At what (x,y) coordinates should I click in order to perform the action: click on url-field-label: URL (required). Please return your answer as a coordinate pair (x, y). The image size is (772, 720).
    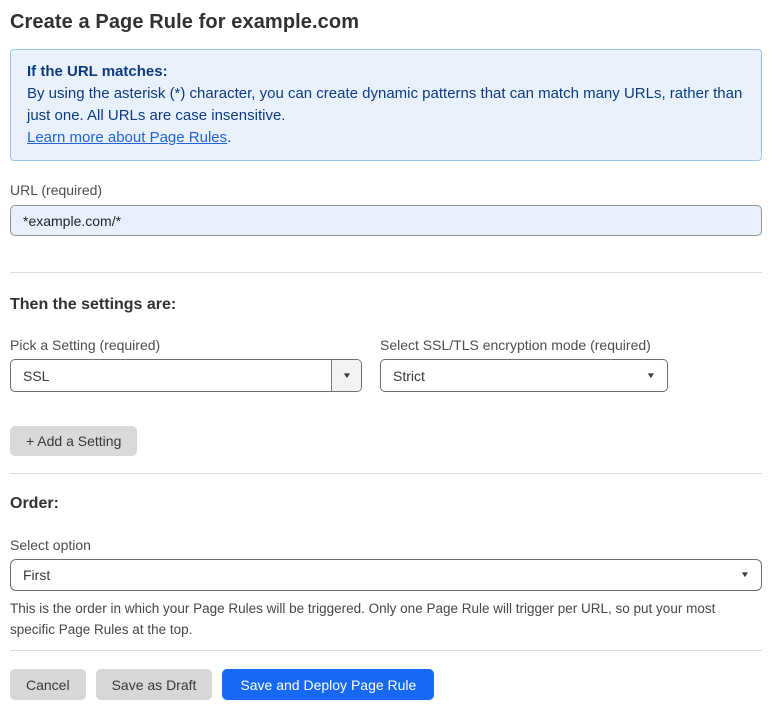
    Looking at the image, I should click on (56, 190).